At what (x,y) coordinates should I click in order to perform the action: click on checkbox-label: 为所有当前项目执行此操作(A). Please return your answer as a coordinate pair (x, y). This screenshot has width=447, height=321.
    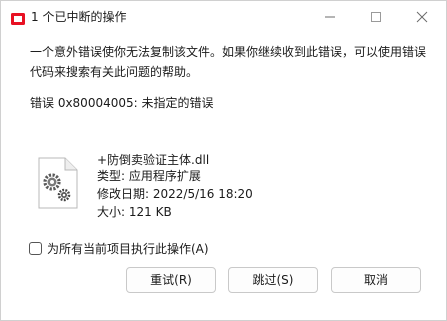
    Looking at the image, I should click on (128, 249).